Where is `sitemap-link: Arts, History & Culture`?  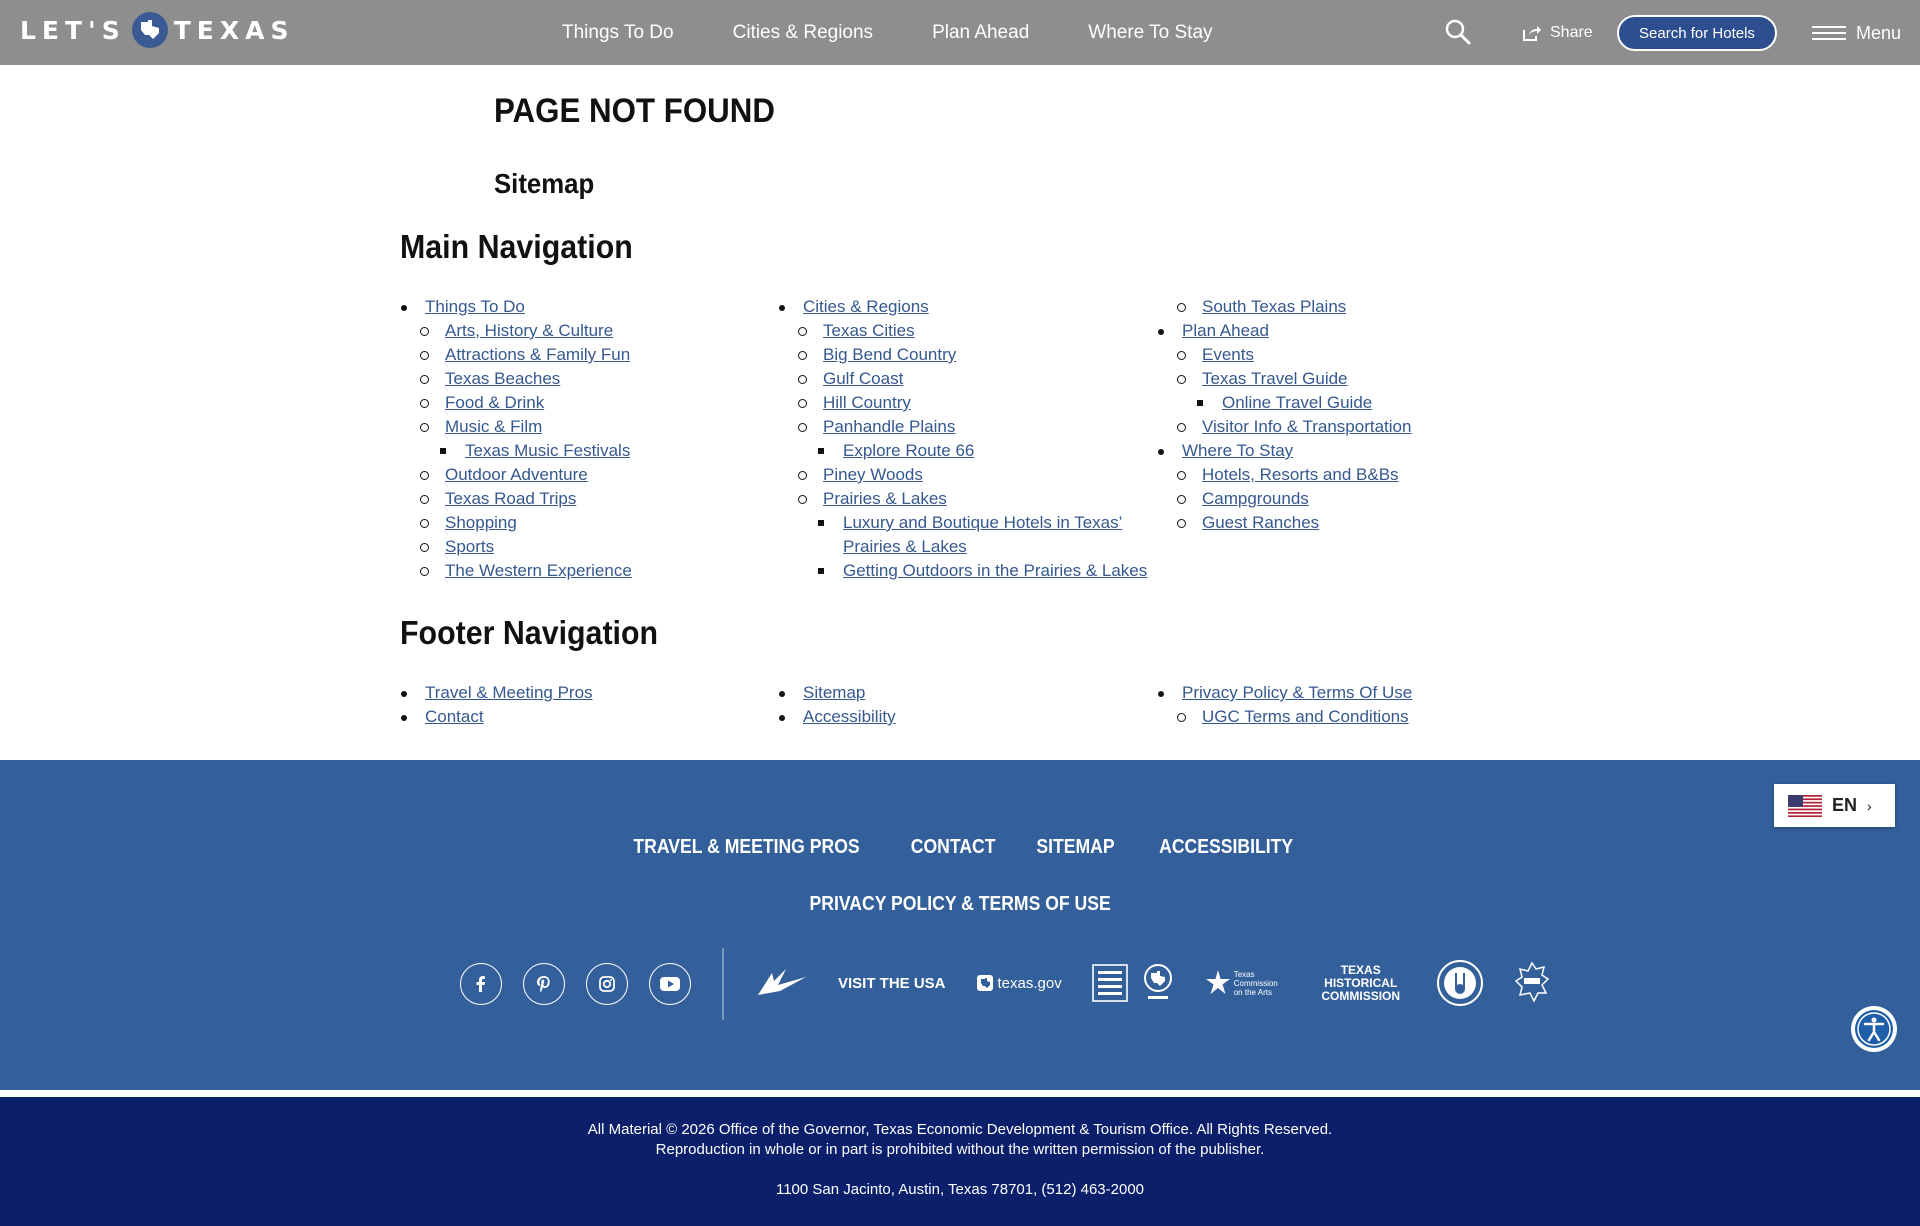 sitemap-link: Arts, History & Culture is located at coordinates (529, 330).